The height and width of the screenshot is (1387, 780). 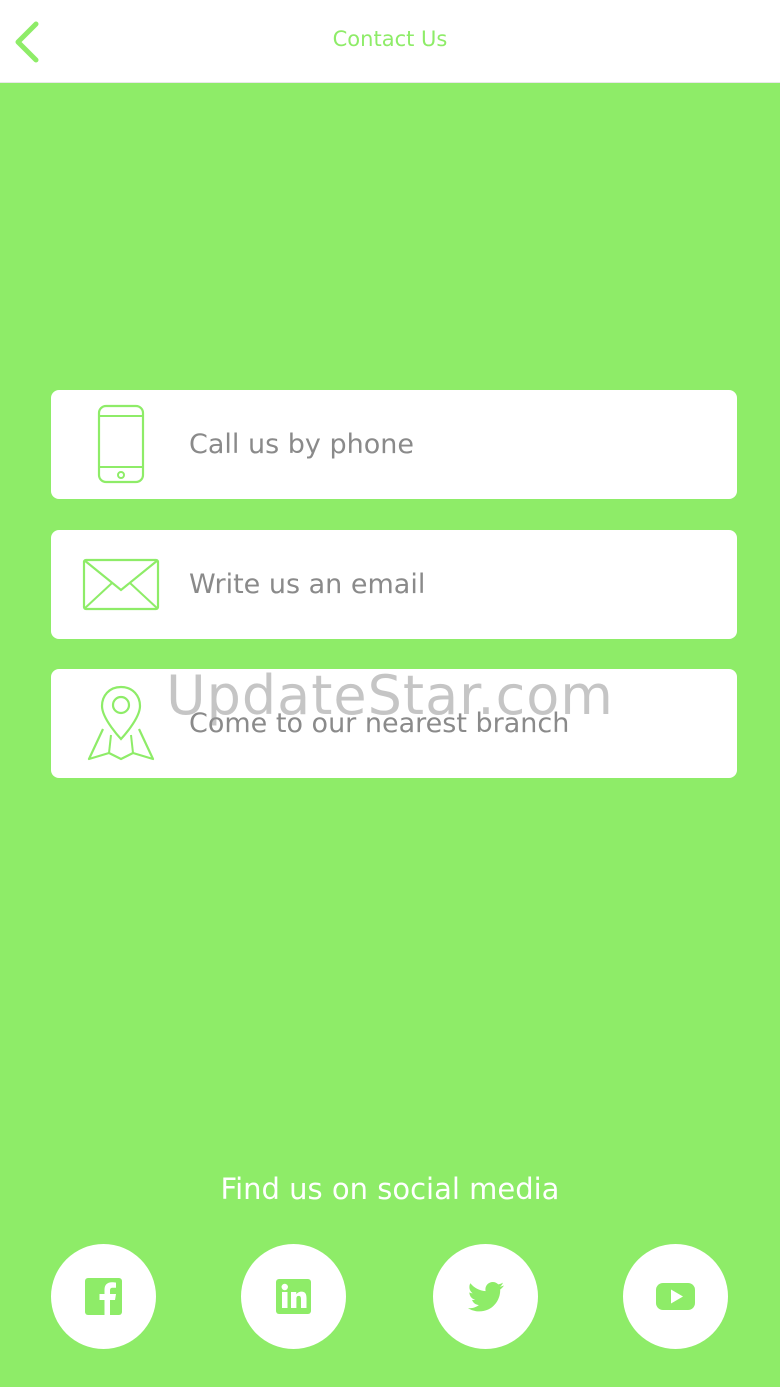 What do you see at coordinates (390, 1189) in the screenshot?
I see `social-heading: Find us on social media` at bounding box center [390, 1189].